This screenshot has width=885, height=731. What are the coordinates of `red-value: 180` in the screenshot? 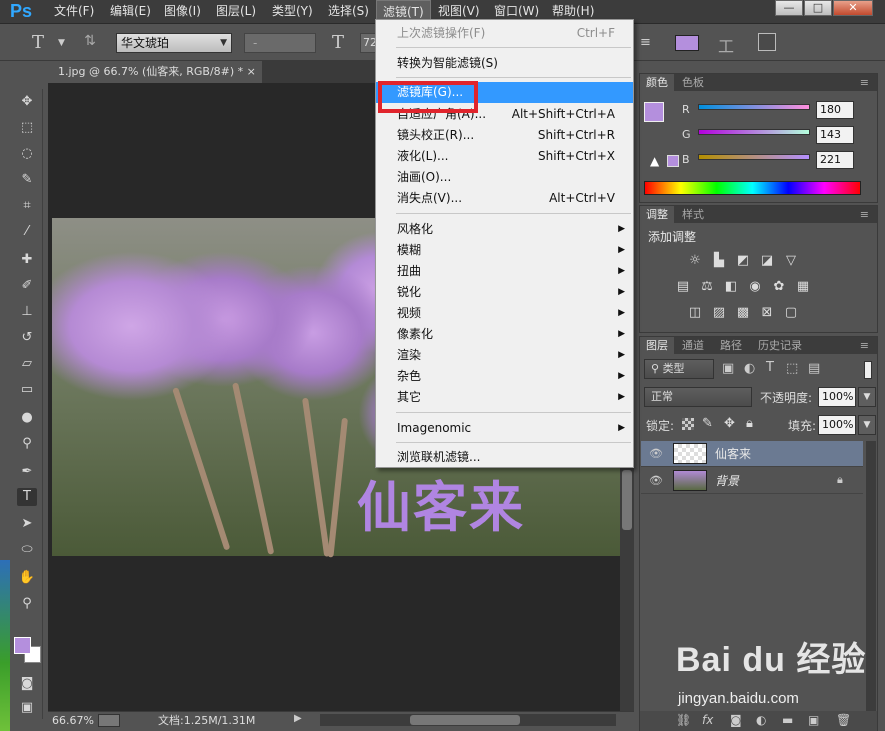 It's located at (835, 110).